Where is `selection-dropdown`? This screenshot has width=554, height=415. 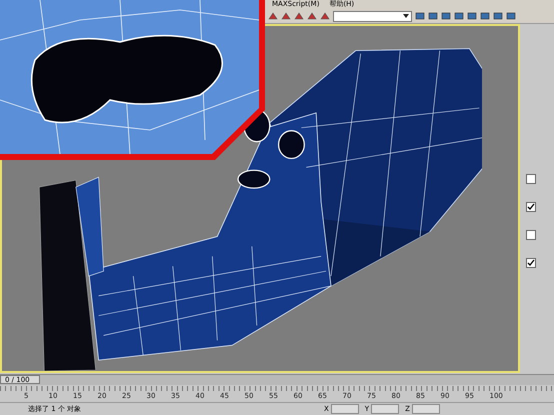 selection-dropdown is located at coordinates (372, 16).